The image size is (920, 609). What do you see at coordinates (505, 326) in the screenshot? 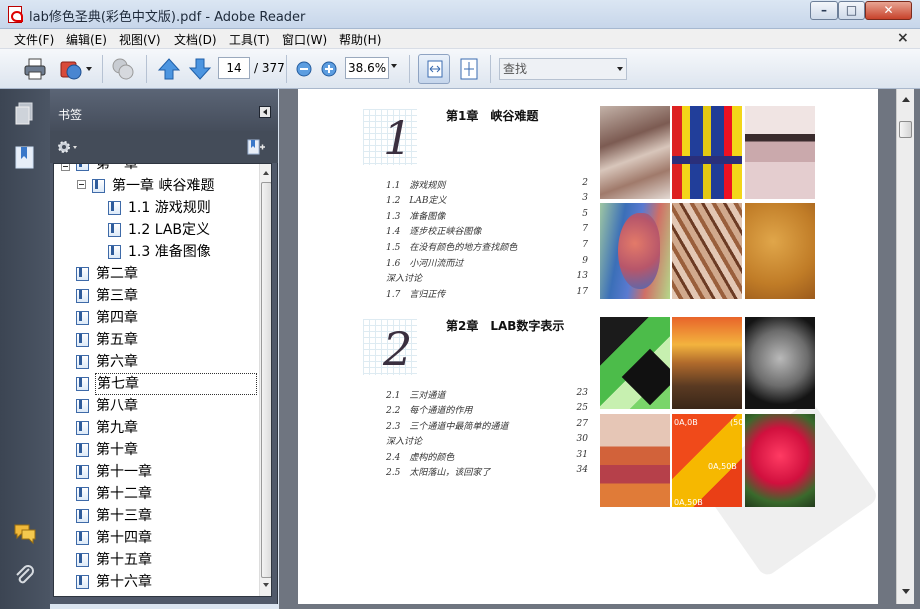
I see `chapter-2-title: 第2章 LAB数字表示` at bounding box center [505, 326].